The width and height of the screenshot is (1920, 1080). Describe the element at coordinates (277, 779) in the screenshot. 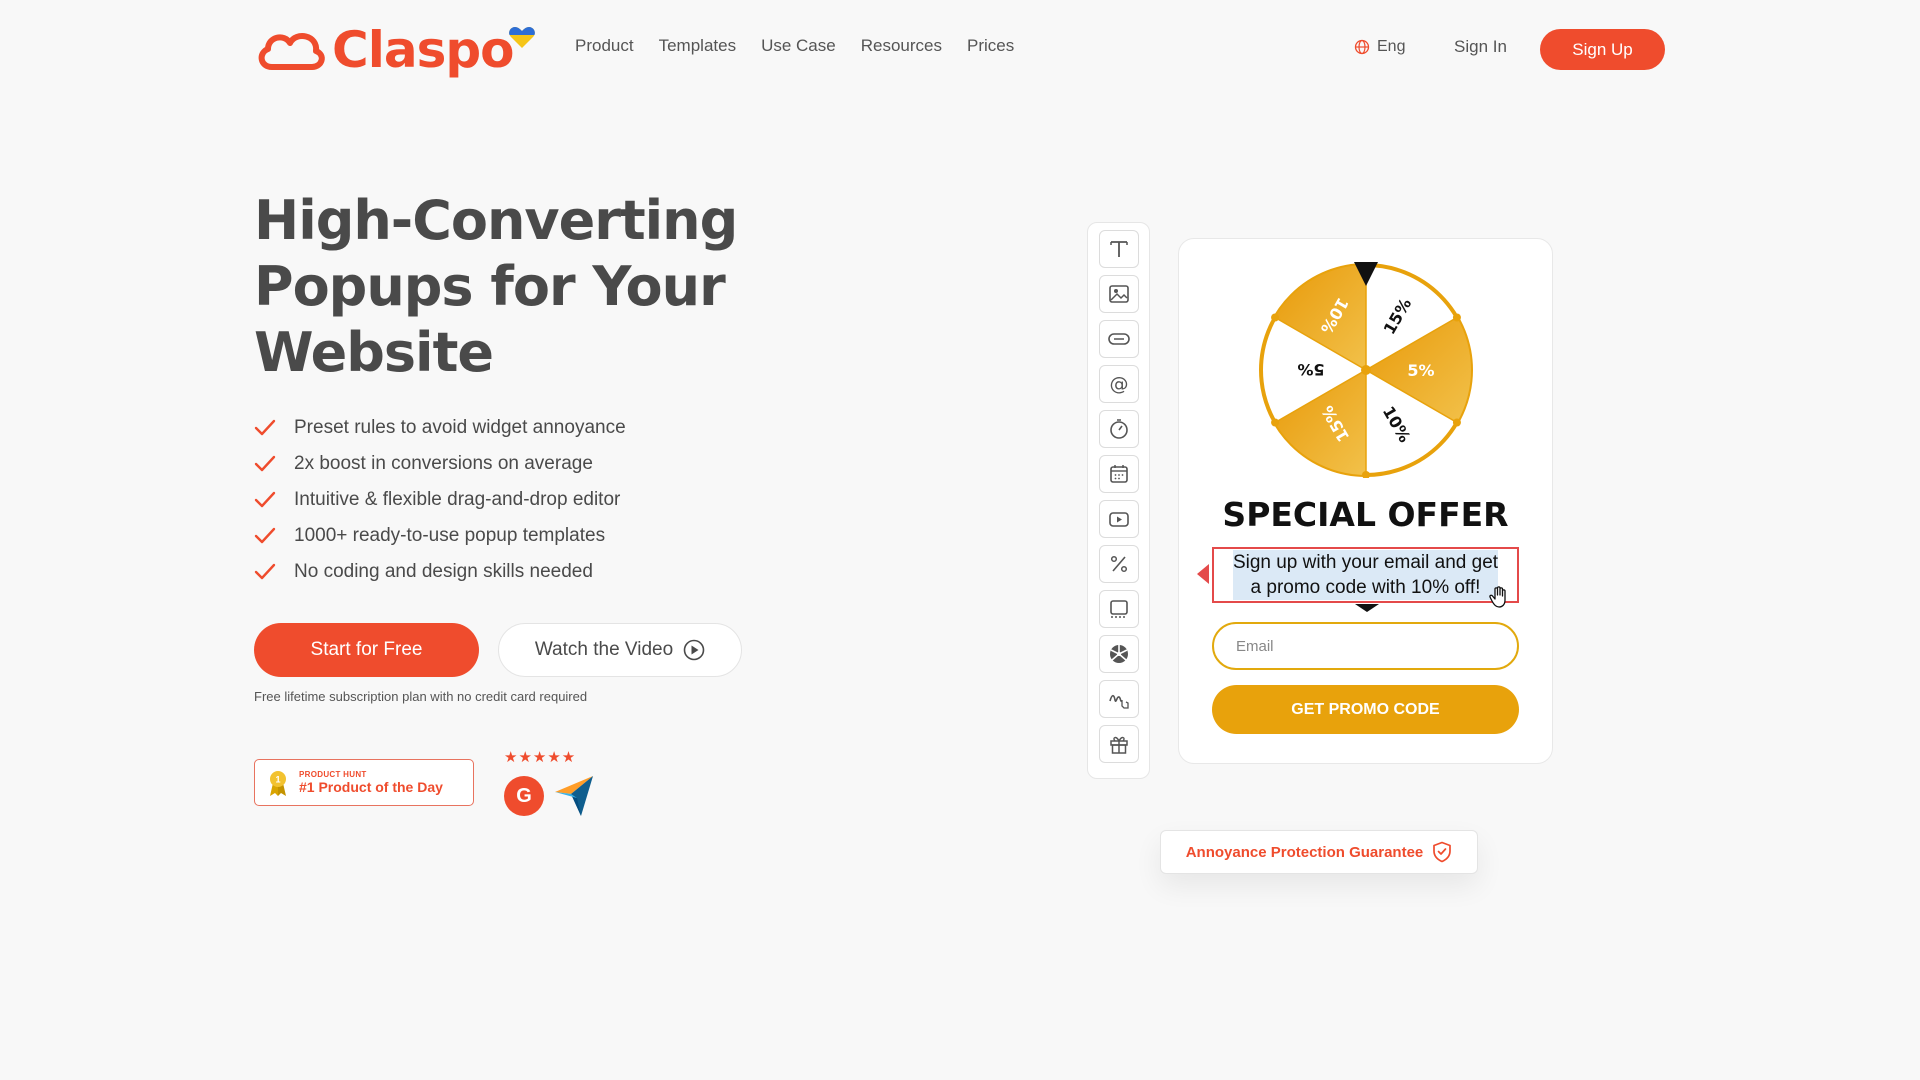

I see `svg-text: 1` at that location.